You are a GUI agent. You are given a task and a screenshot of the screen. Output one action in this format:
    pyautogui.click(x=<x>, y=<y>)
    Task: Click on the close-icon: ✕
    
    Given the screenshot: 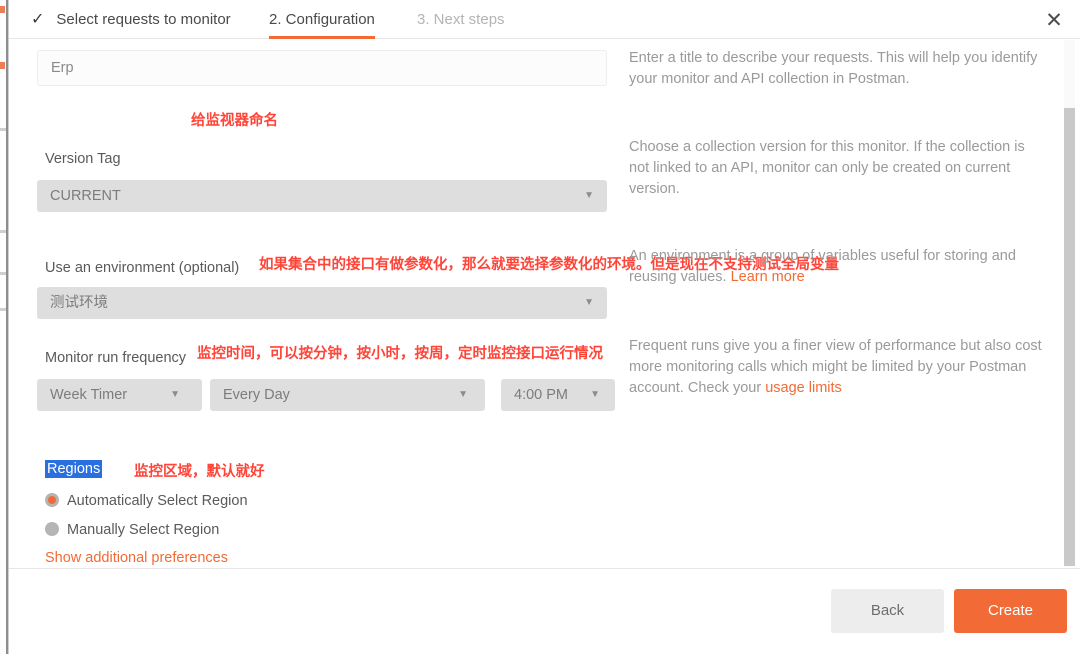 What is the action you would take?
    pyautogui.click(x=1054, y=20)
    